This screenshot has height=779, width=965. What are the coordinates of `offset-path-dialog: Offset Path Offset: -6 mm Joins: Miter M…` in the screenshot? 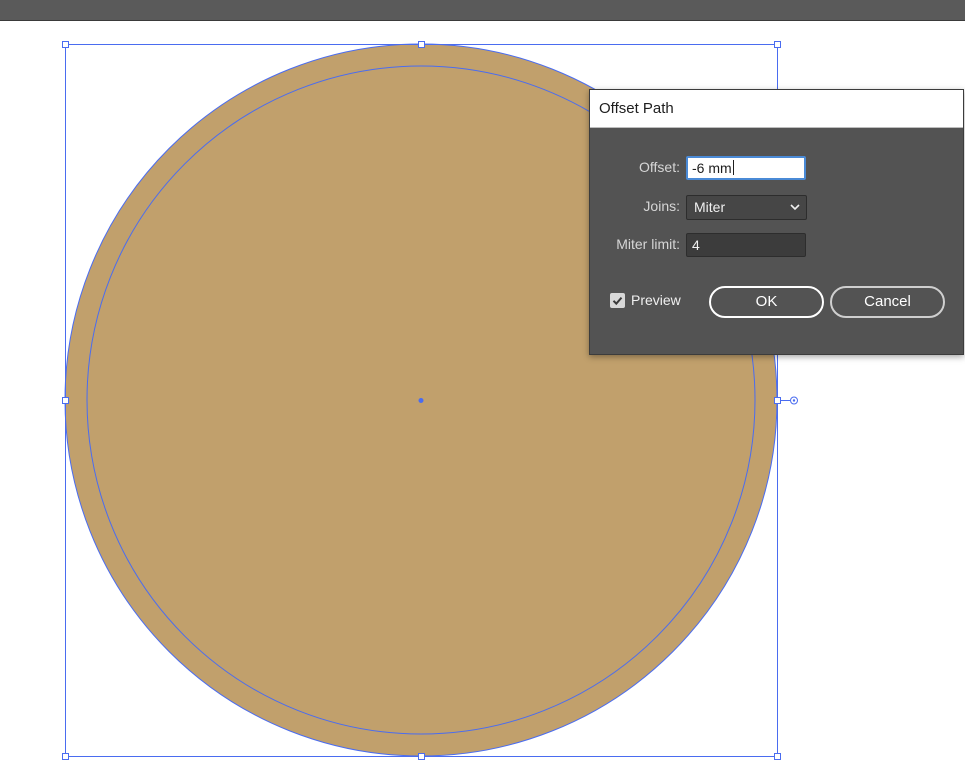 It's located at (776, 222).